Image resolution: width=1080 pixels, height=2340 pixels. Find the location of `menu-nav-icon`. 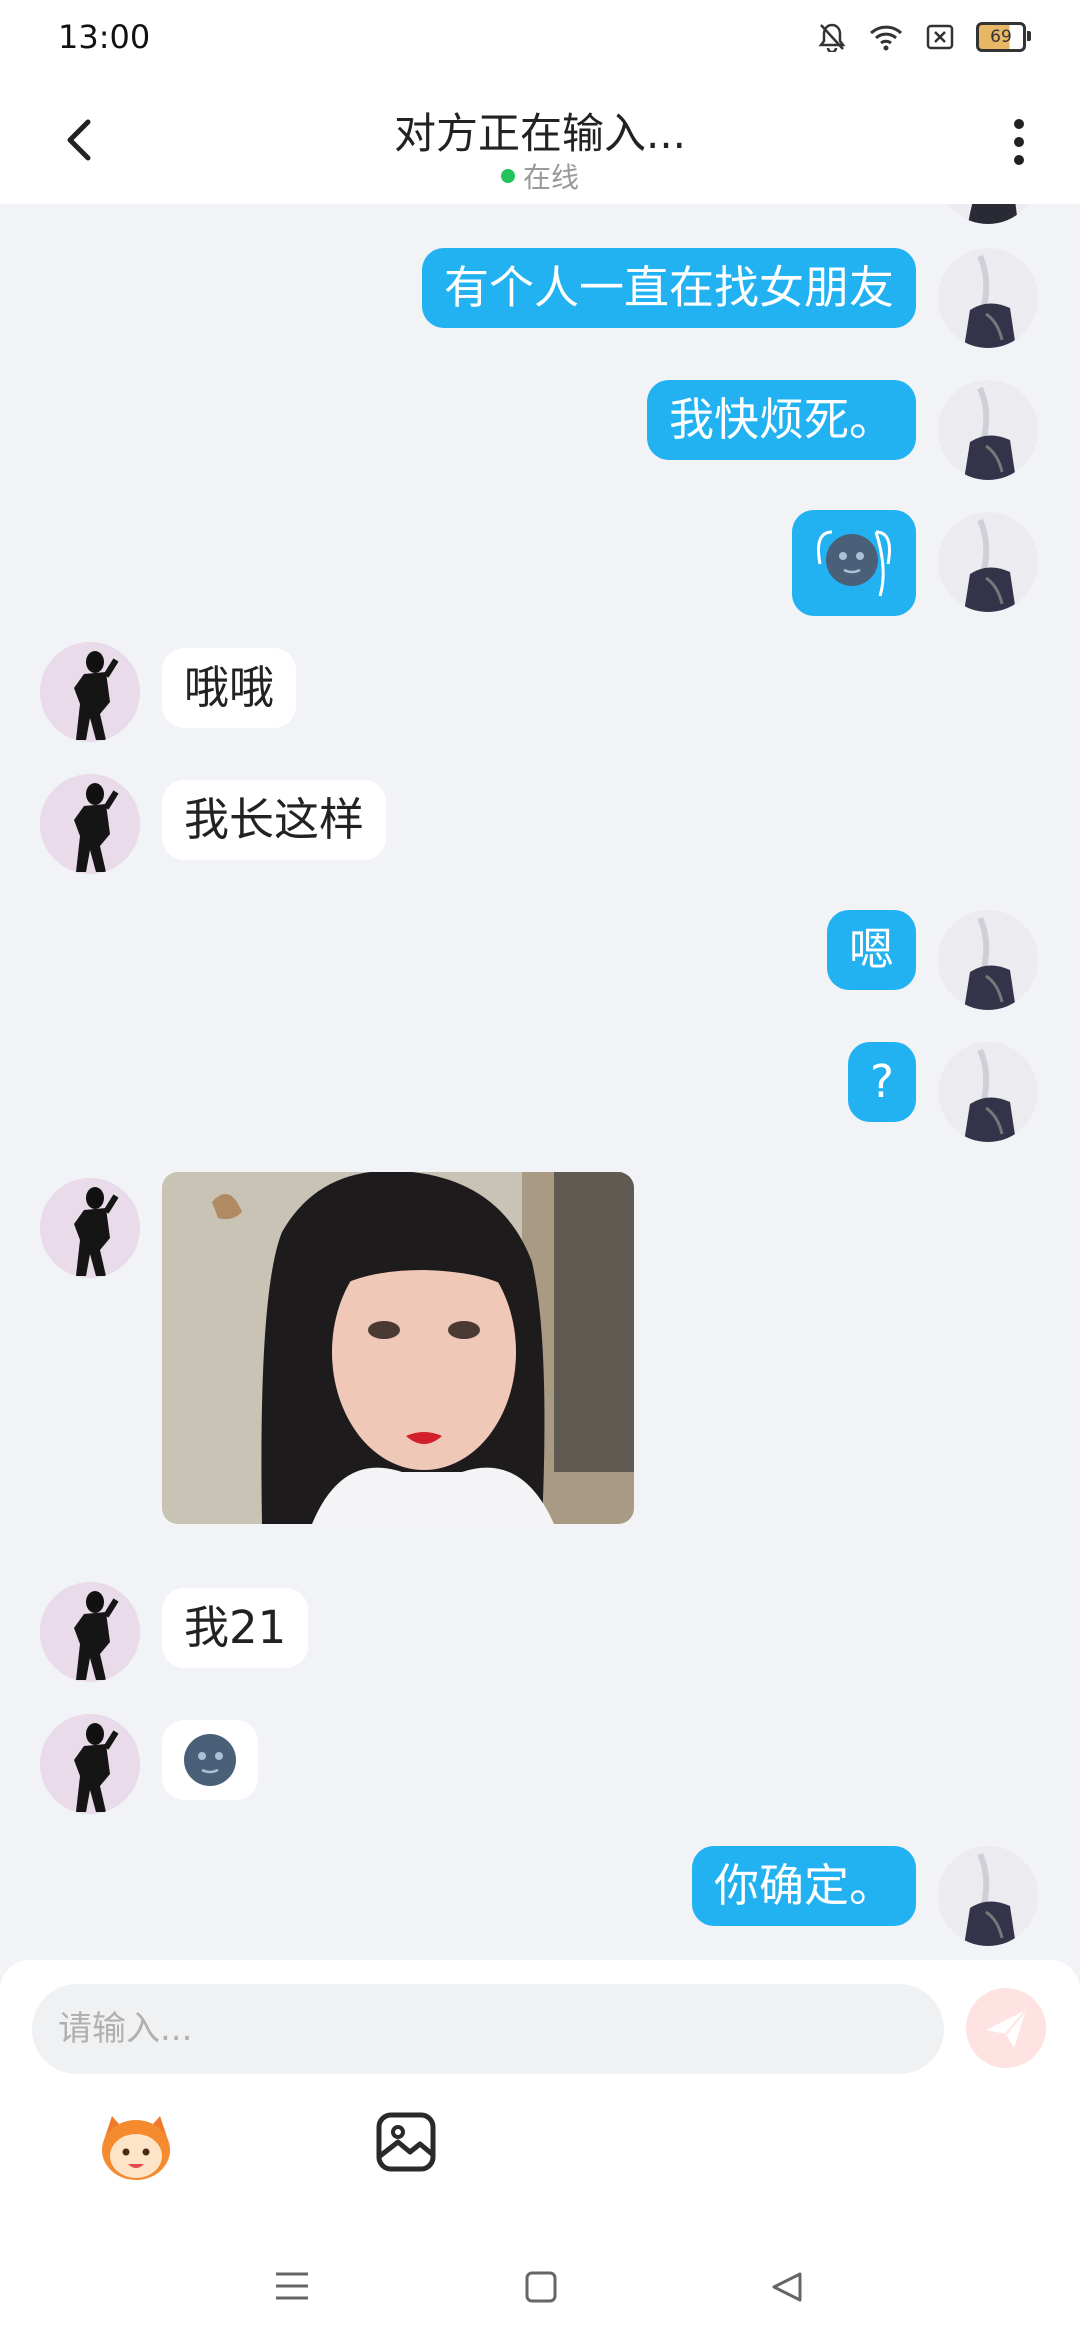

menu-nav-icon is located at coordinates (292, 2286).